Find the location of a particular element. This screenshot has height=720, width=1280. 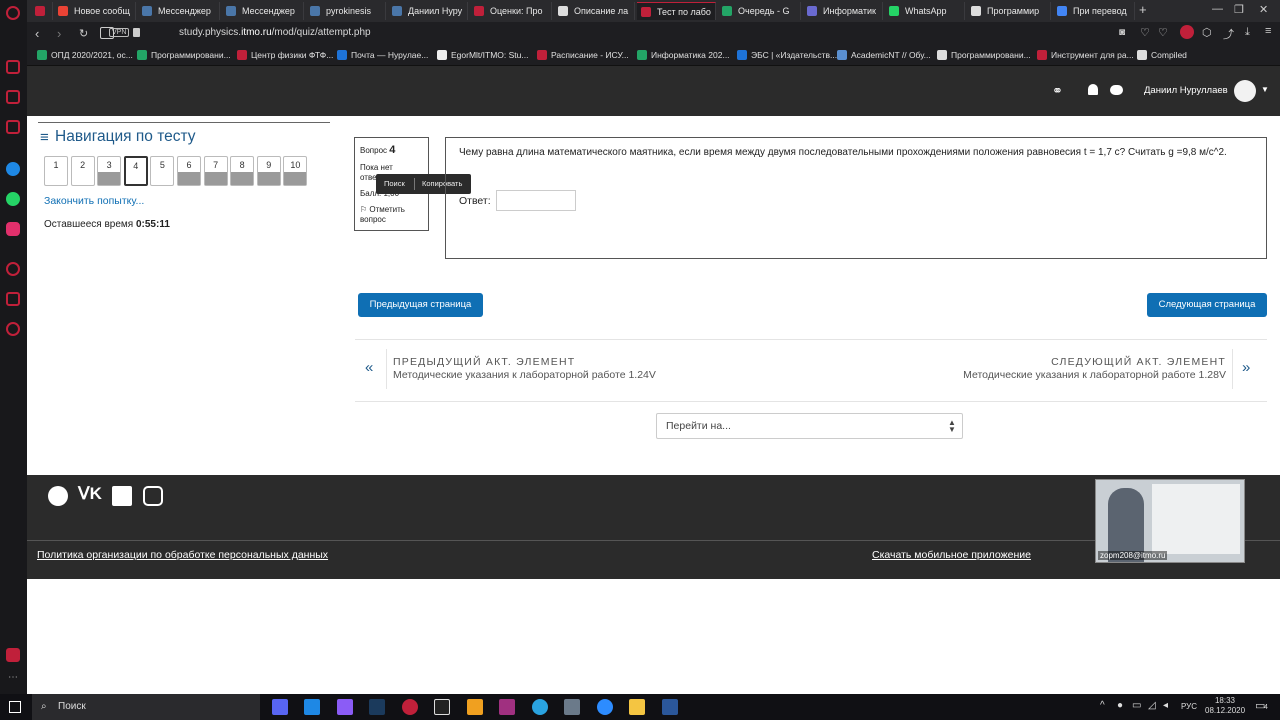

cube-icon is located at coordinates (13, 299).